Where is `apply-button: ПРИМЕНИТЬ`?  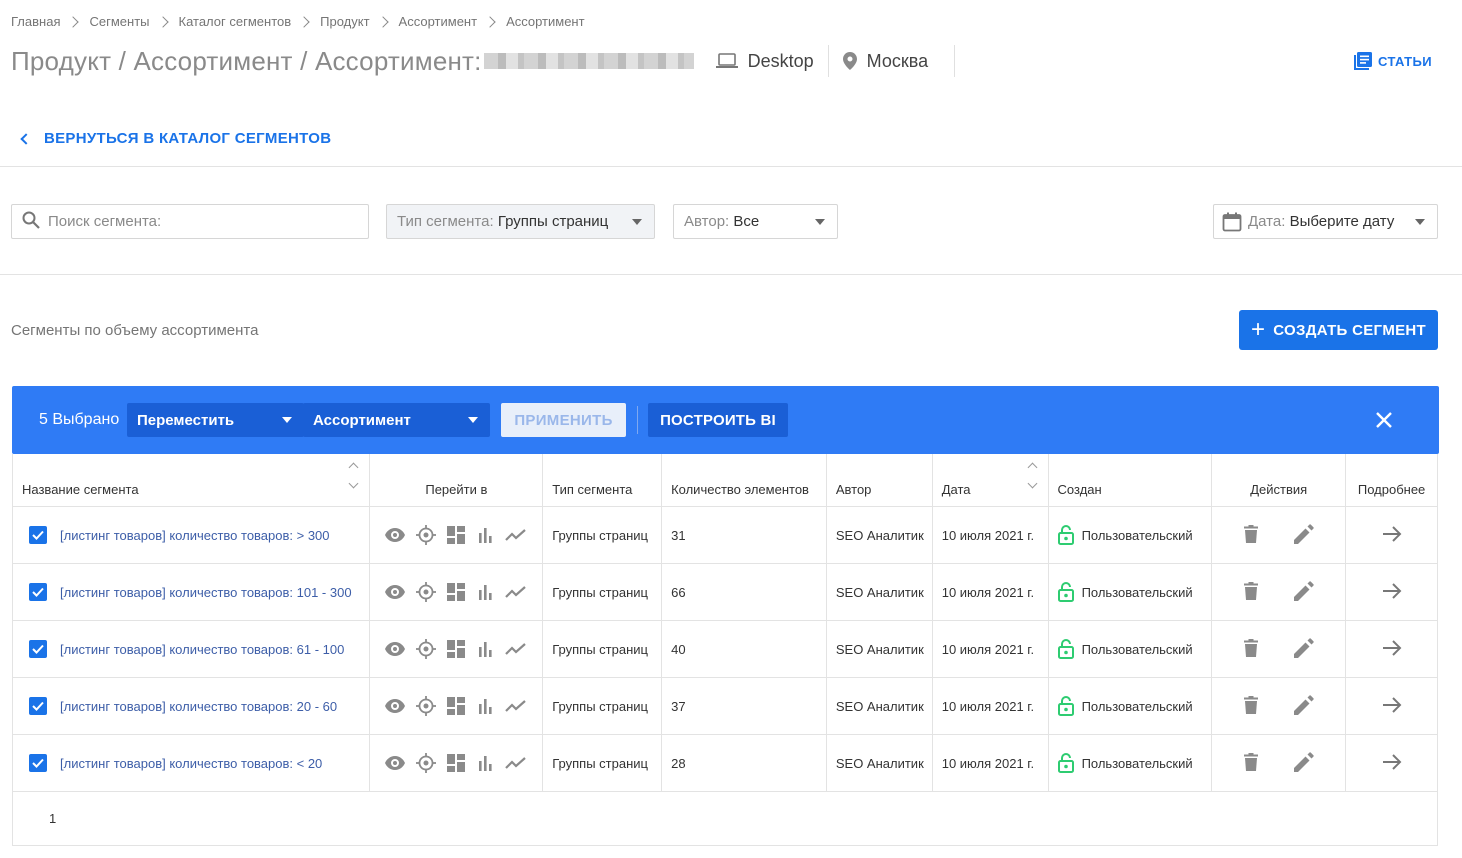 apply-button: ПРИМЕНИТЬ is located at coordinates (563, 420).